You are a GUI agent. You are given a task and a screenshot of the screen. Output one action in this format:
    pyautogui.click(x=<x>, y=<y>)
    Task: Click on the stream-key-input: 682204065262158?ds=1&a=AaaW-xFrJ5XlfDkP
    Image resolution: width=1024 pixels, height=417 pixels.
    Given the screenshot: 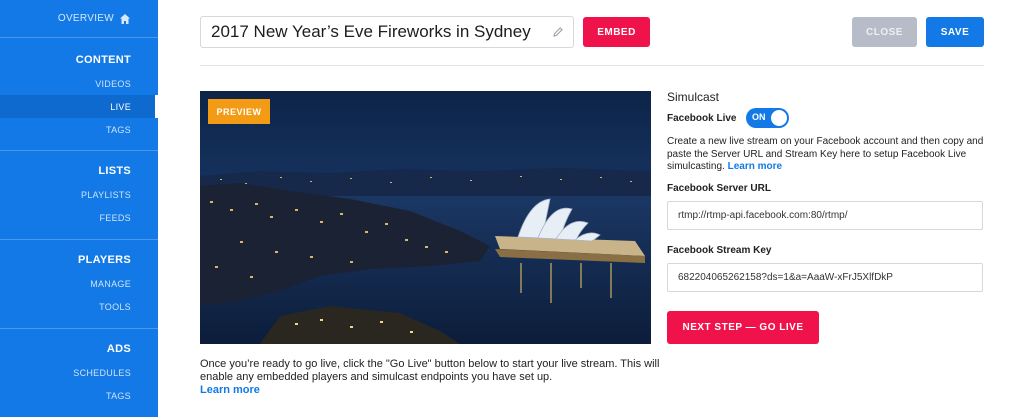 What is the action you would take?
    pyautogui.click(x=825, y=277)
    